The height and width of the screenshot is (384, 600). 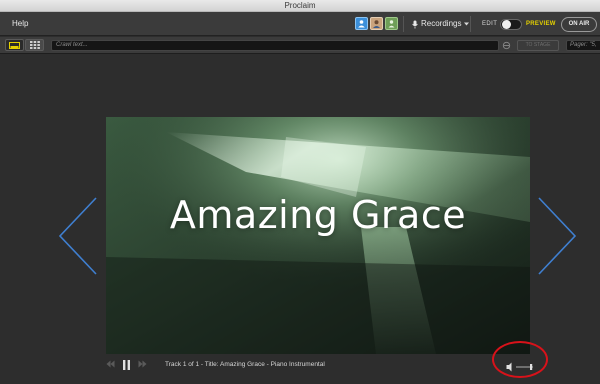 I want to click on next-slide-icon, so click(x=557, y=236).